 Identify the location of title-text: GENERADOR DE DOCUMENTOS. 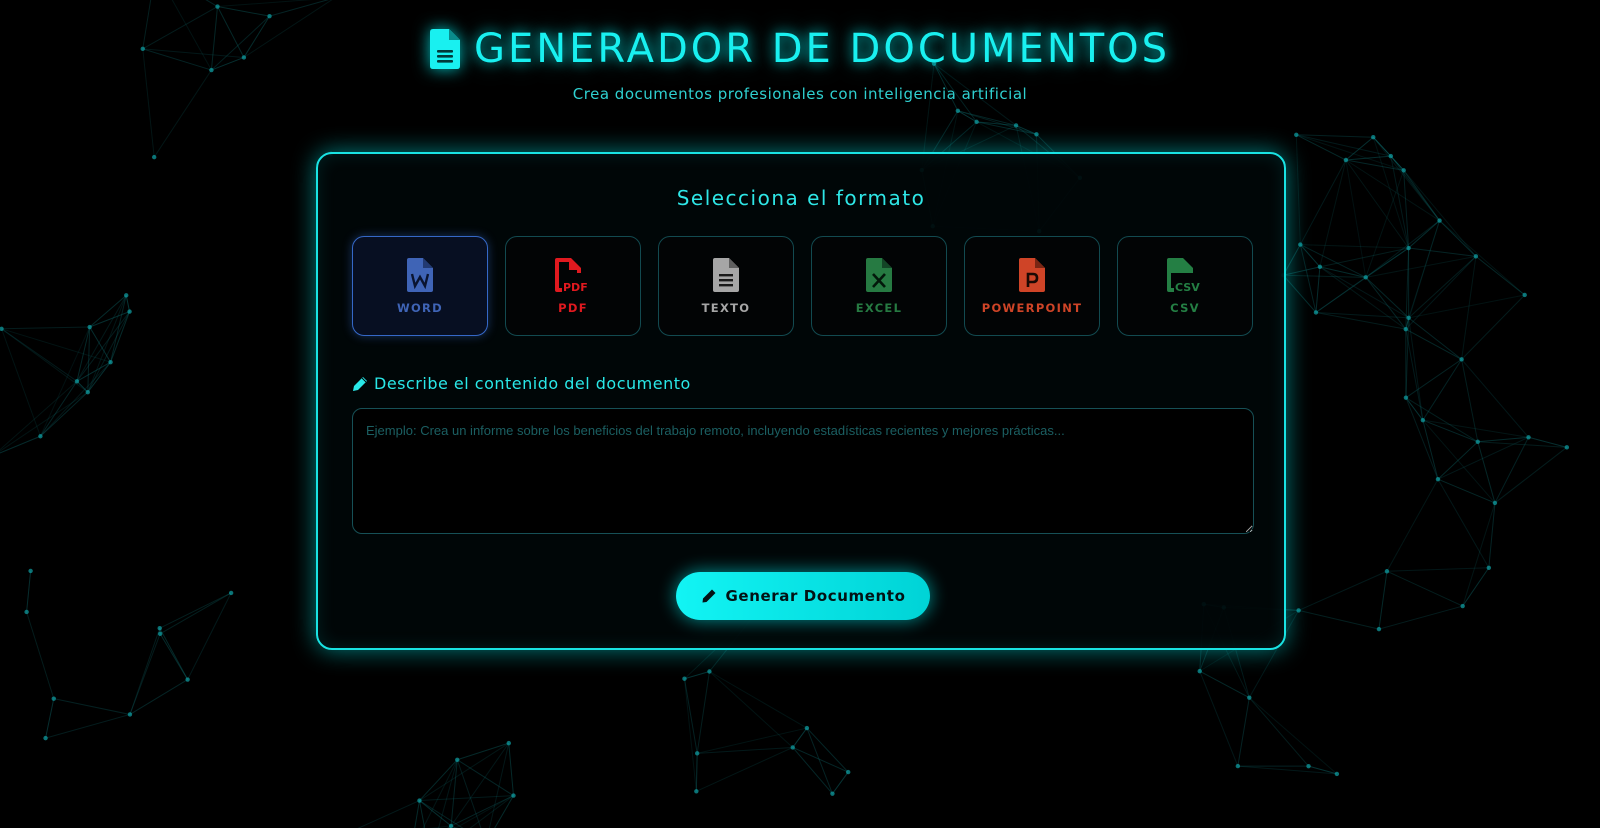
(822, 49).